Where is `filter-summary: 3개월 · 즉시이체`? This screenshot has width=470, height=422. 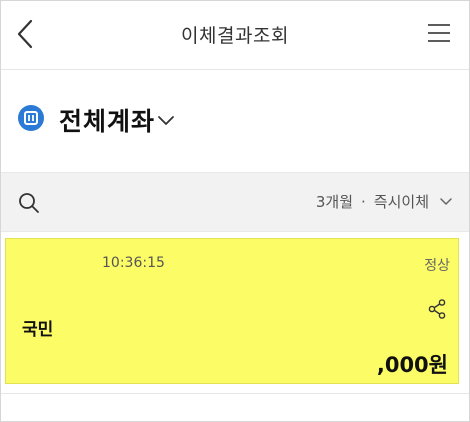
filter-summary: 3개월 · 즉시이체 is located at coordinates (372, 201).